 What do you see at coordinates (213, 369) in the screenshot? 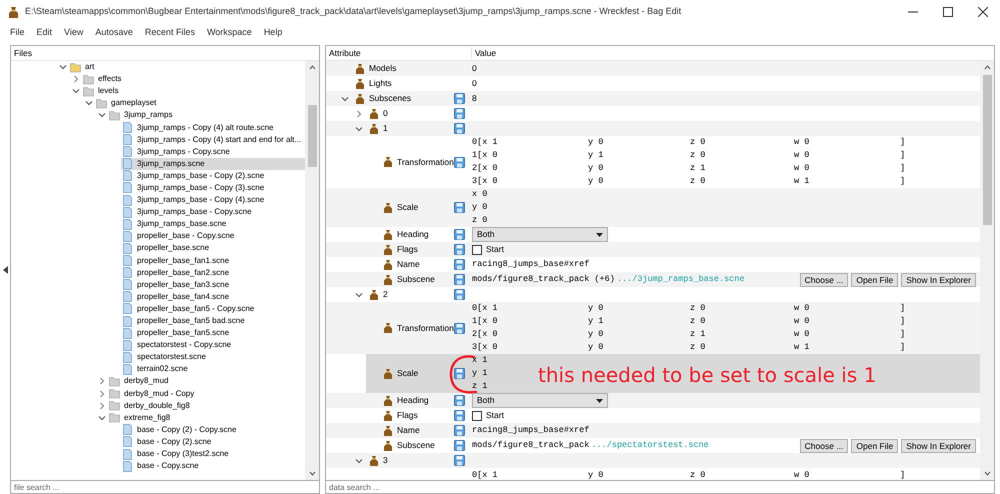
I see `tree-file-entry: terrain02.scne` at bounding box center [213, 369].